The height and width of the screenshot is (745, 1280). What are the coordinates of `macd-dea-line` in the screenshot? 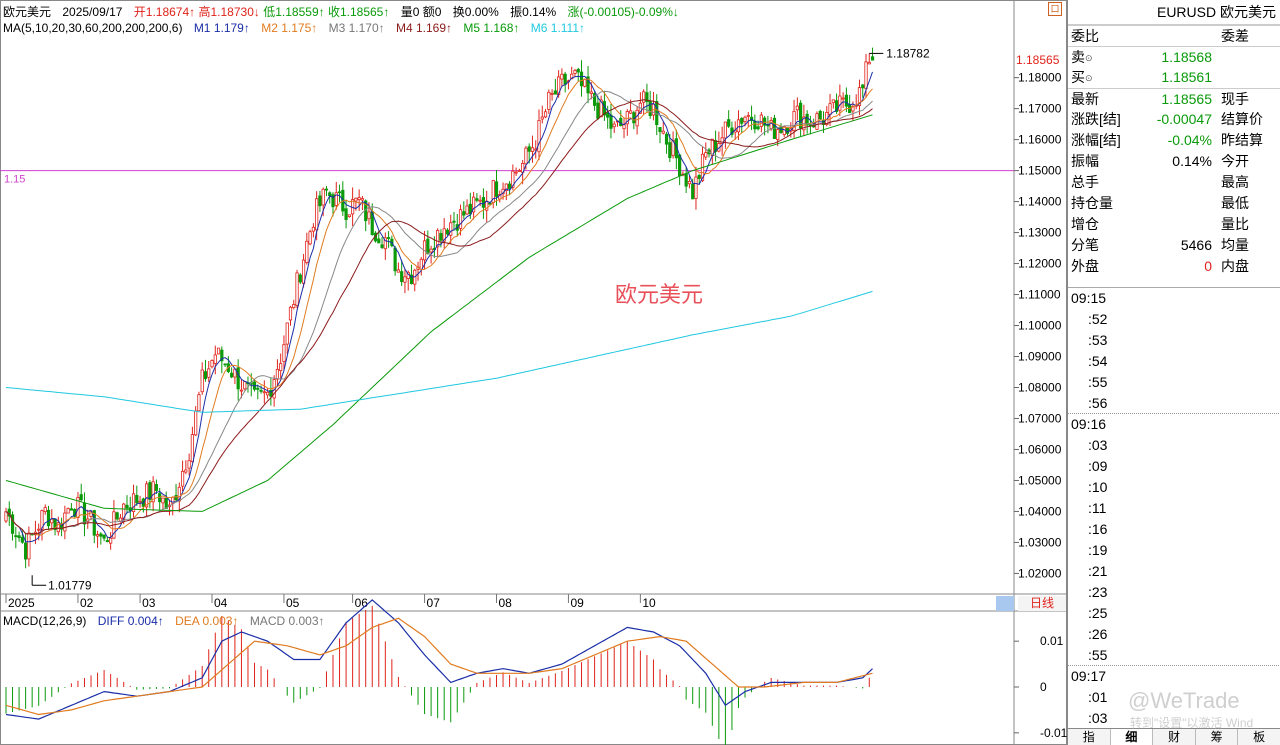 It's located at (439, 666).